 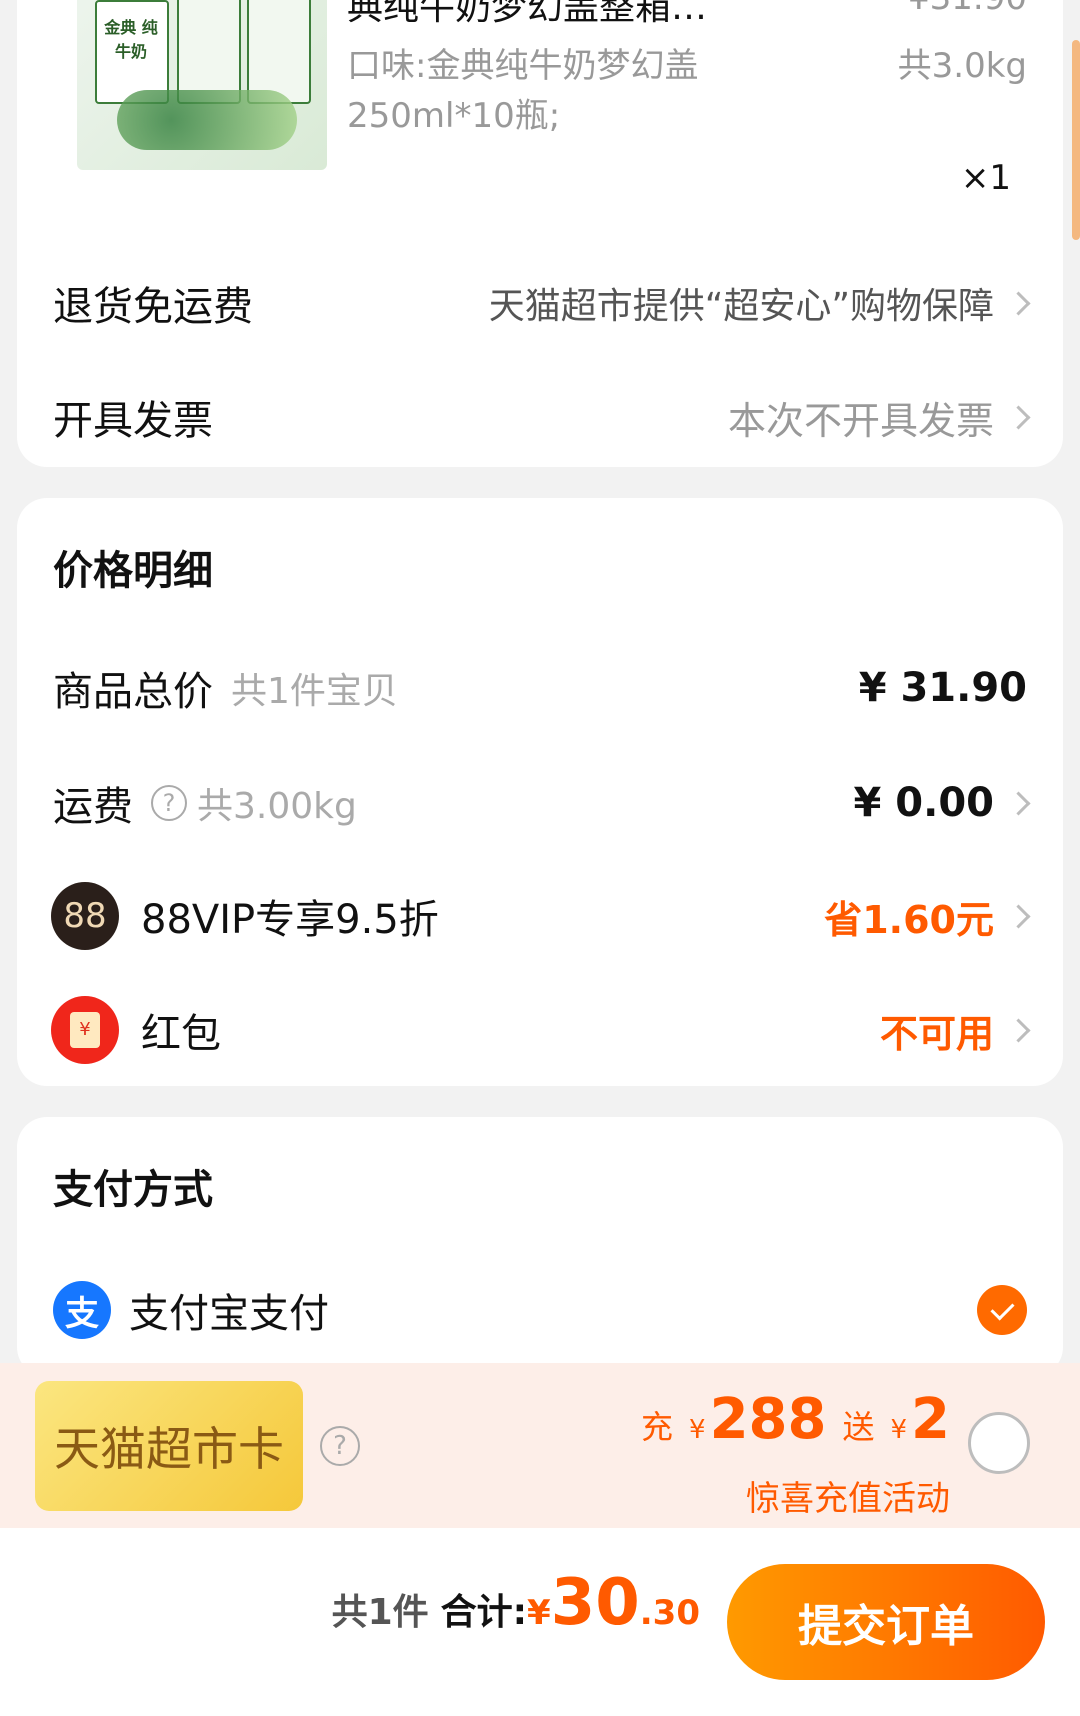 What do you see at coordinates (999, 1443) in the screenshot?
I see `recharge-radio` at bounding box center [999, 1443].